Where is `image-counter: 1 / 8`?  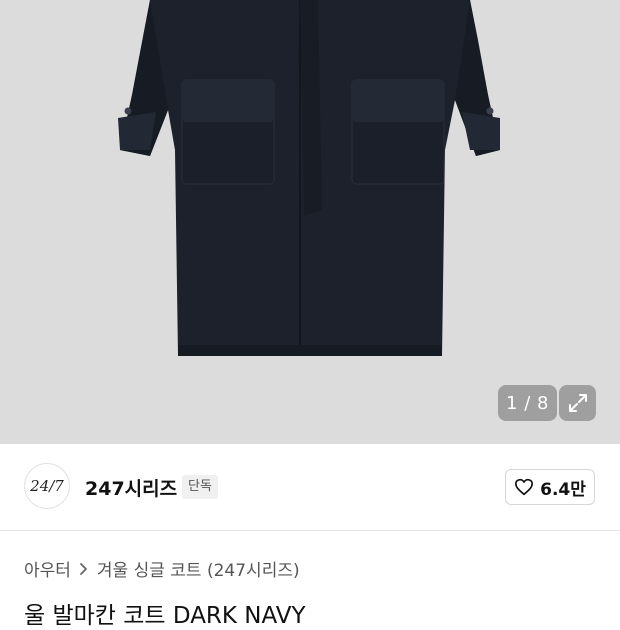
image-counter: 1 / 8 is located at coordinates (527, 403).